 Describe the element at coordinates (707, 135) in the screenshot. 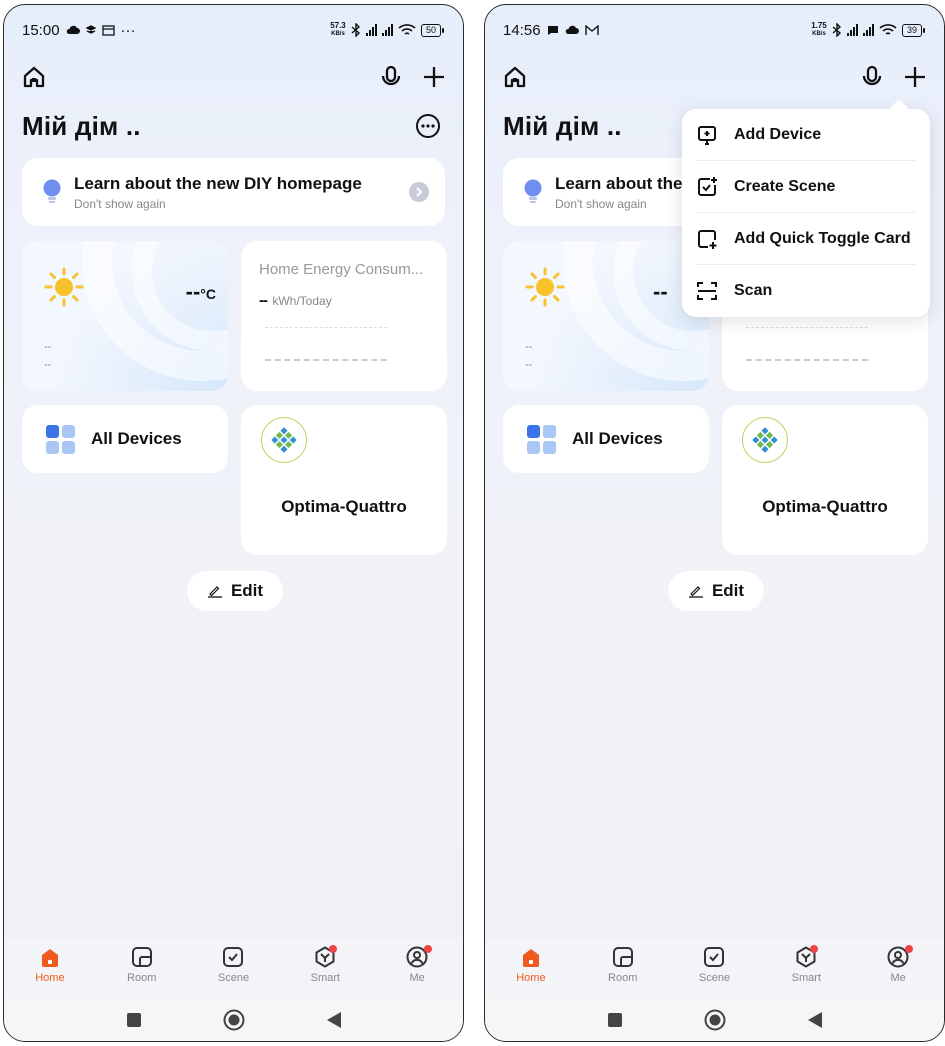

I see `add-device-icon` at that location.